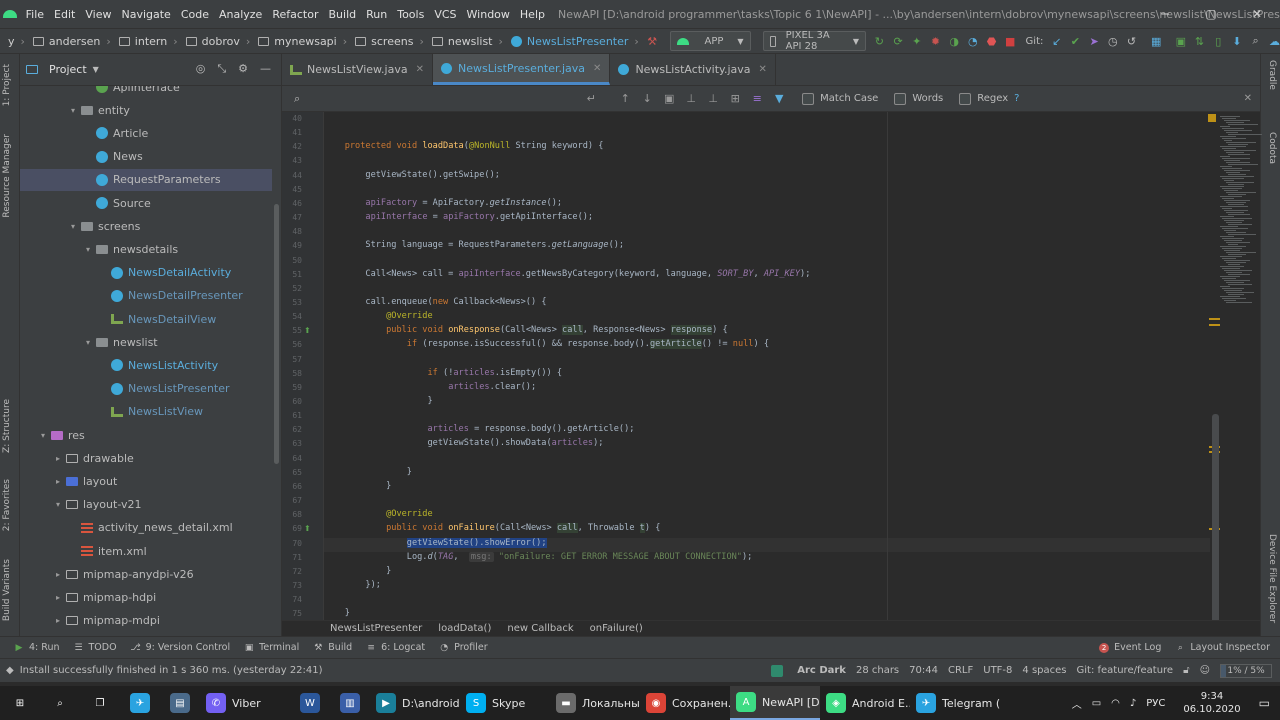 The height and width of the screenshot is (720, 1280). Describe the element at coordinates (100, 92) in the screenshot. I see `tree-node: ApiInterface` at that location.